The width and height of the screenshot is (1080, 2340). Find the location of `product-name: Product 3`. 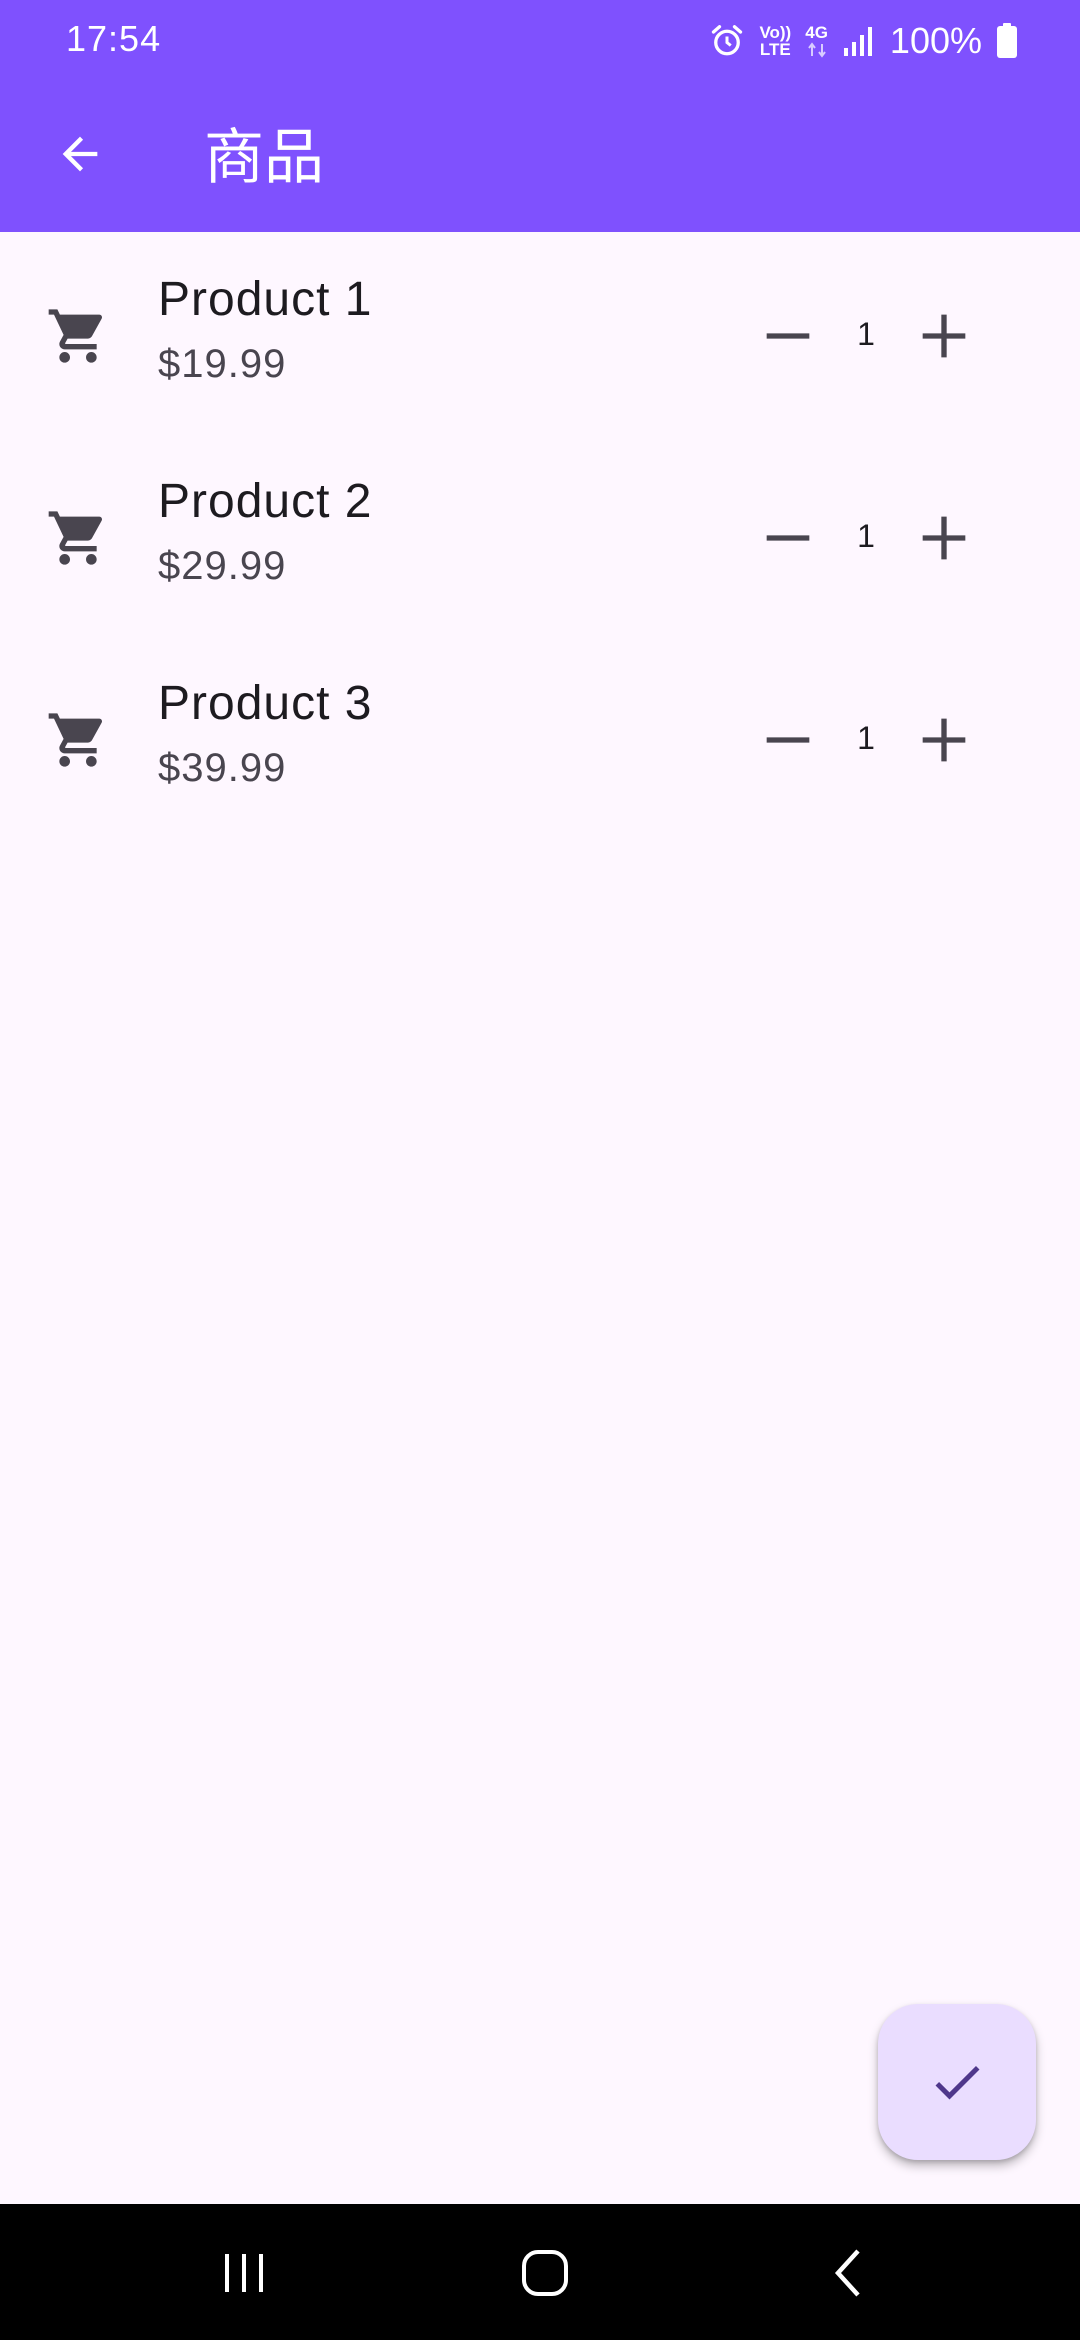

product-name: Product 3 is located at coordinates (265, 703).